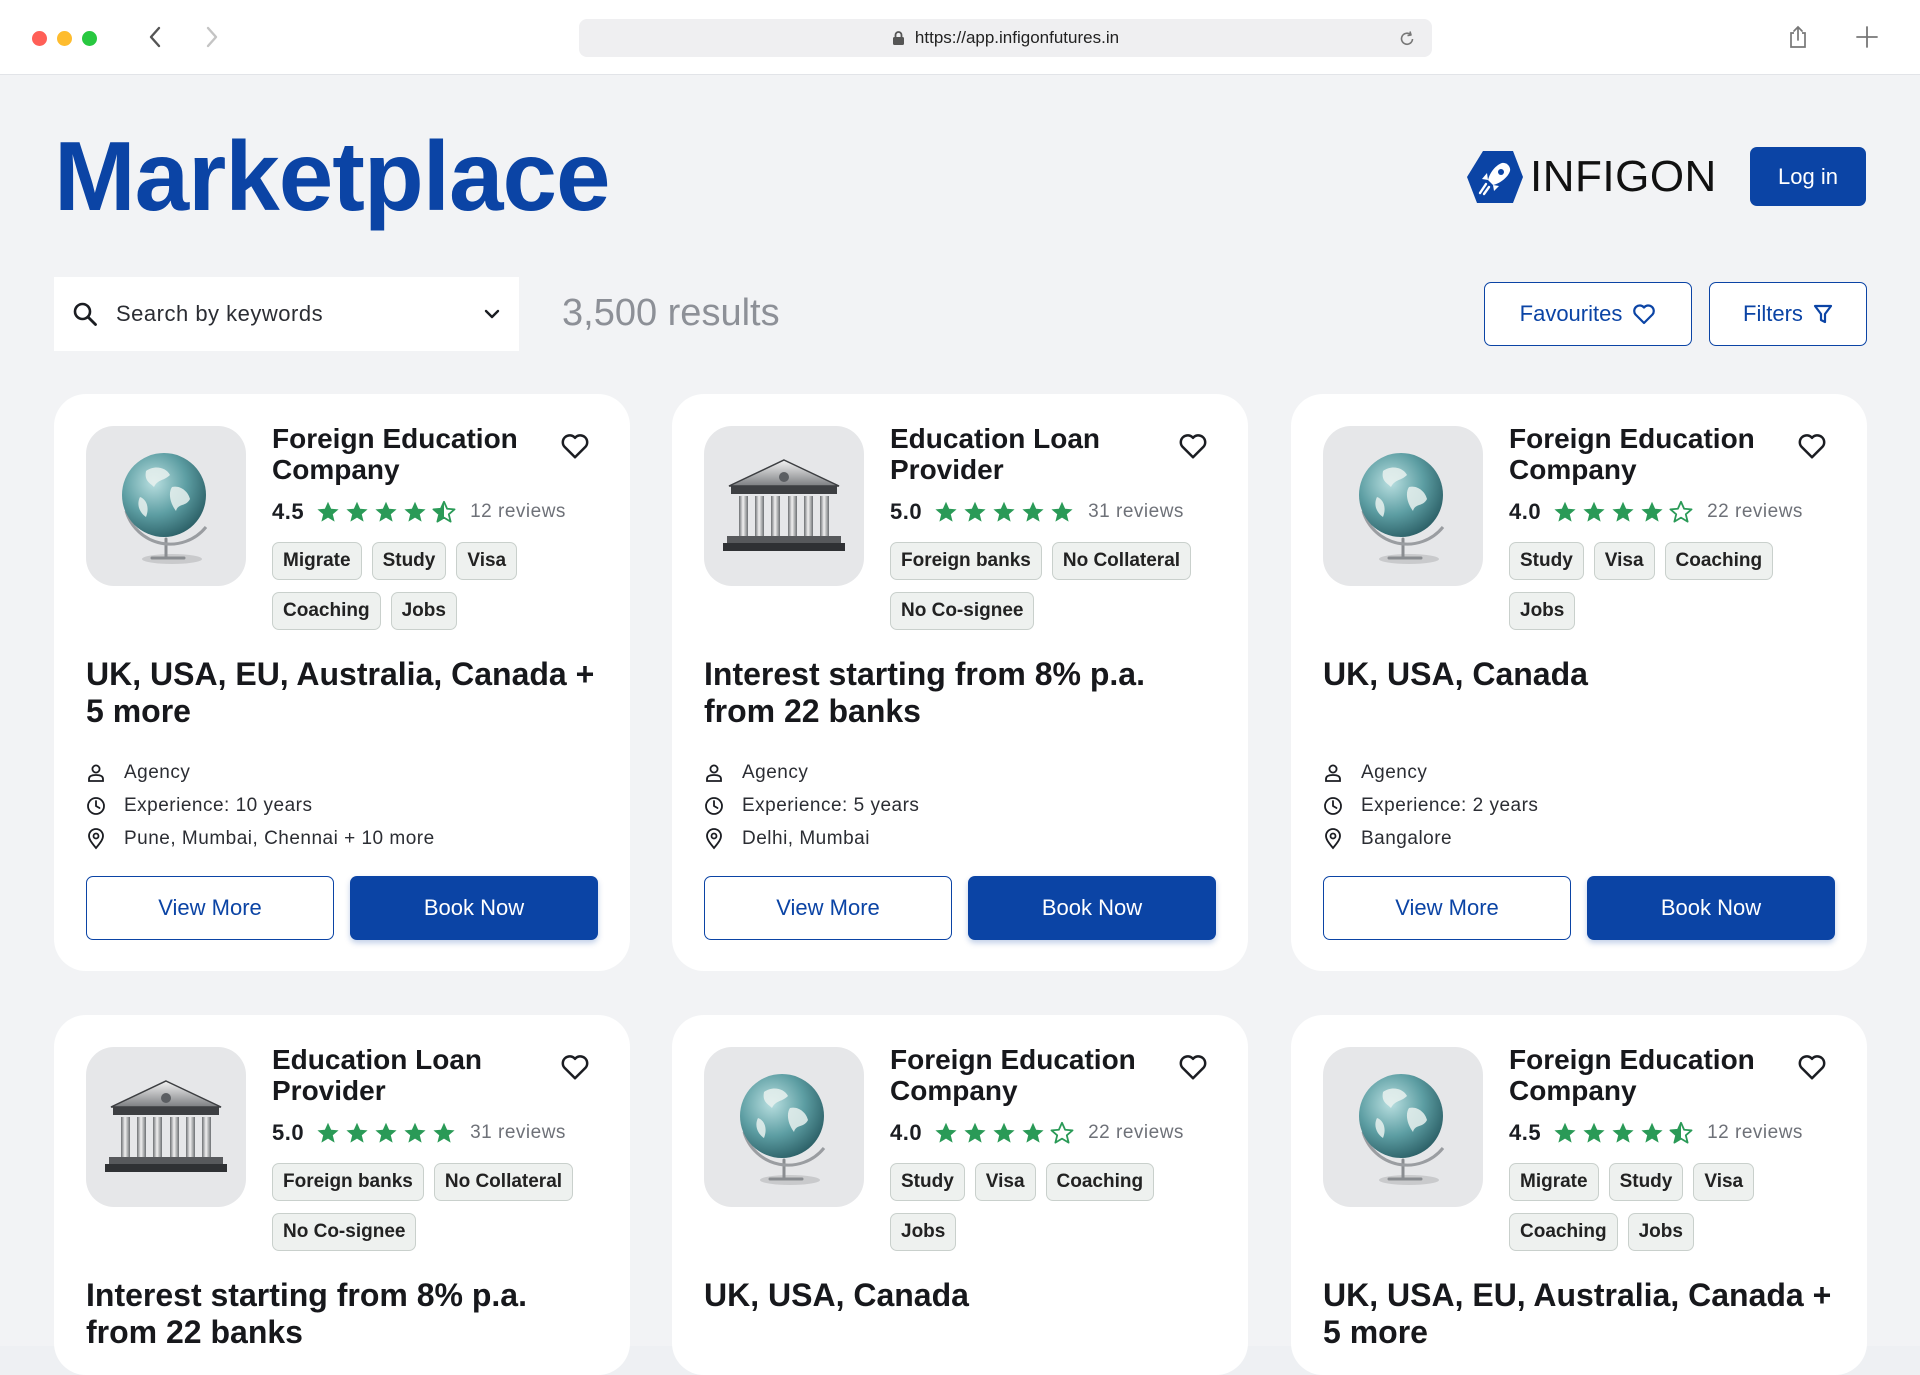 This screenshot has height=1375, width=1920. Describe the element at coordinates (1571, 313) in the screenshot. I see `favourites-label: Favourites` at that location.